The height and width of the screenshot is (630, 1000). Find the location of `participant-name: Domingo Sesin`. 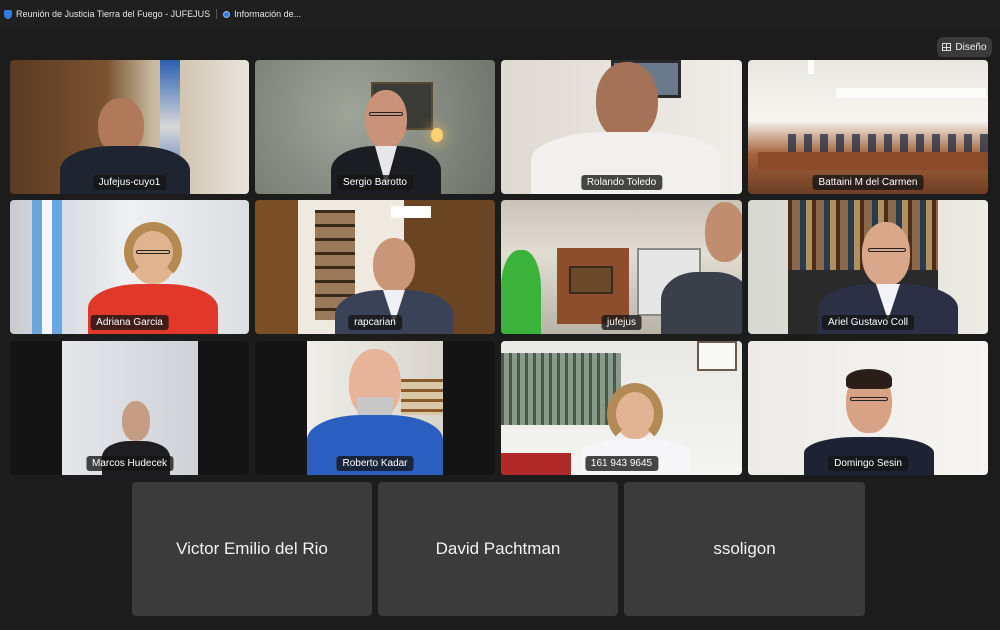

participant-name: Domingo Sesin is located at coordinates (868, 463).